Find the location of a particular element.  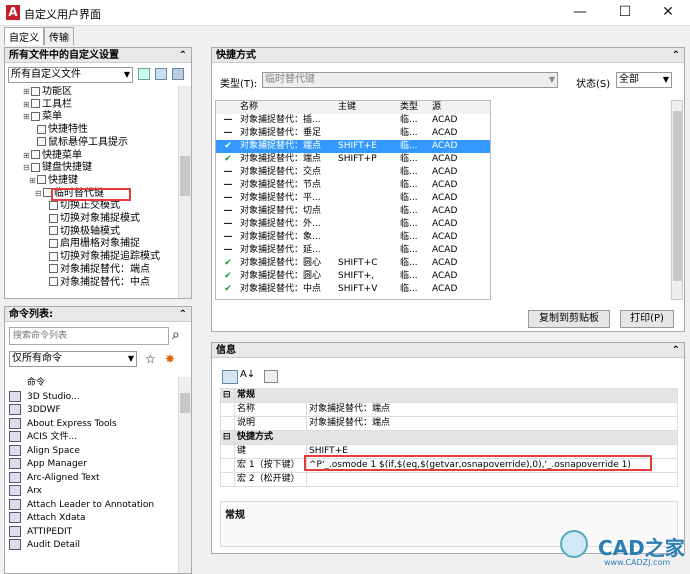

name-value: 对象捕捉替代：端点 is located at coordinates (492, 409).